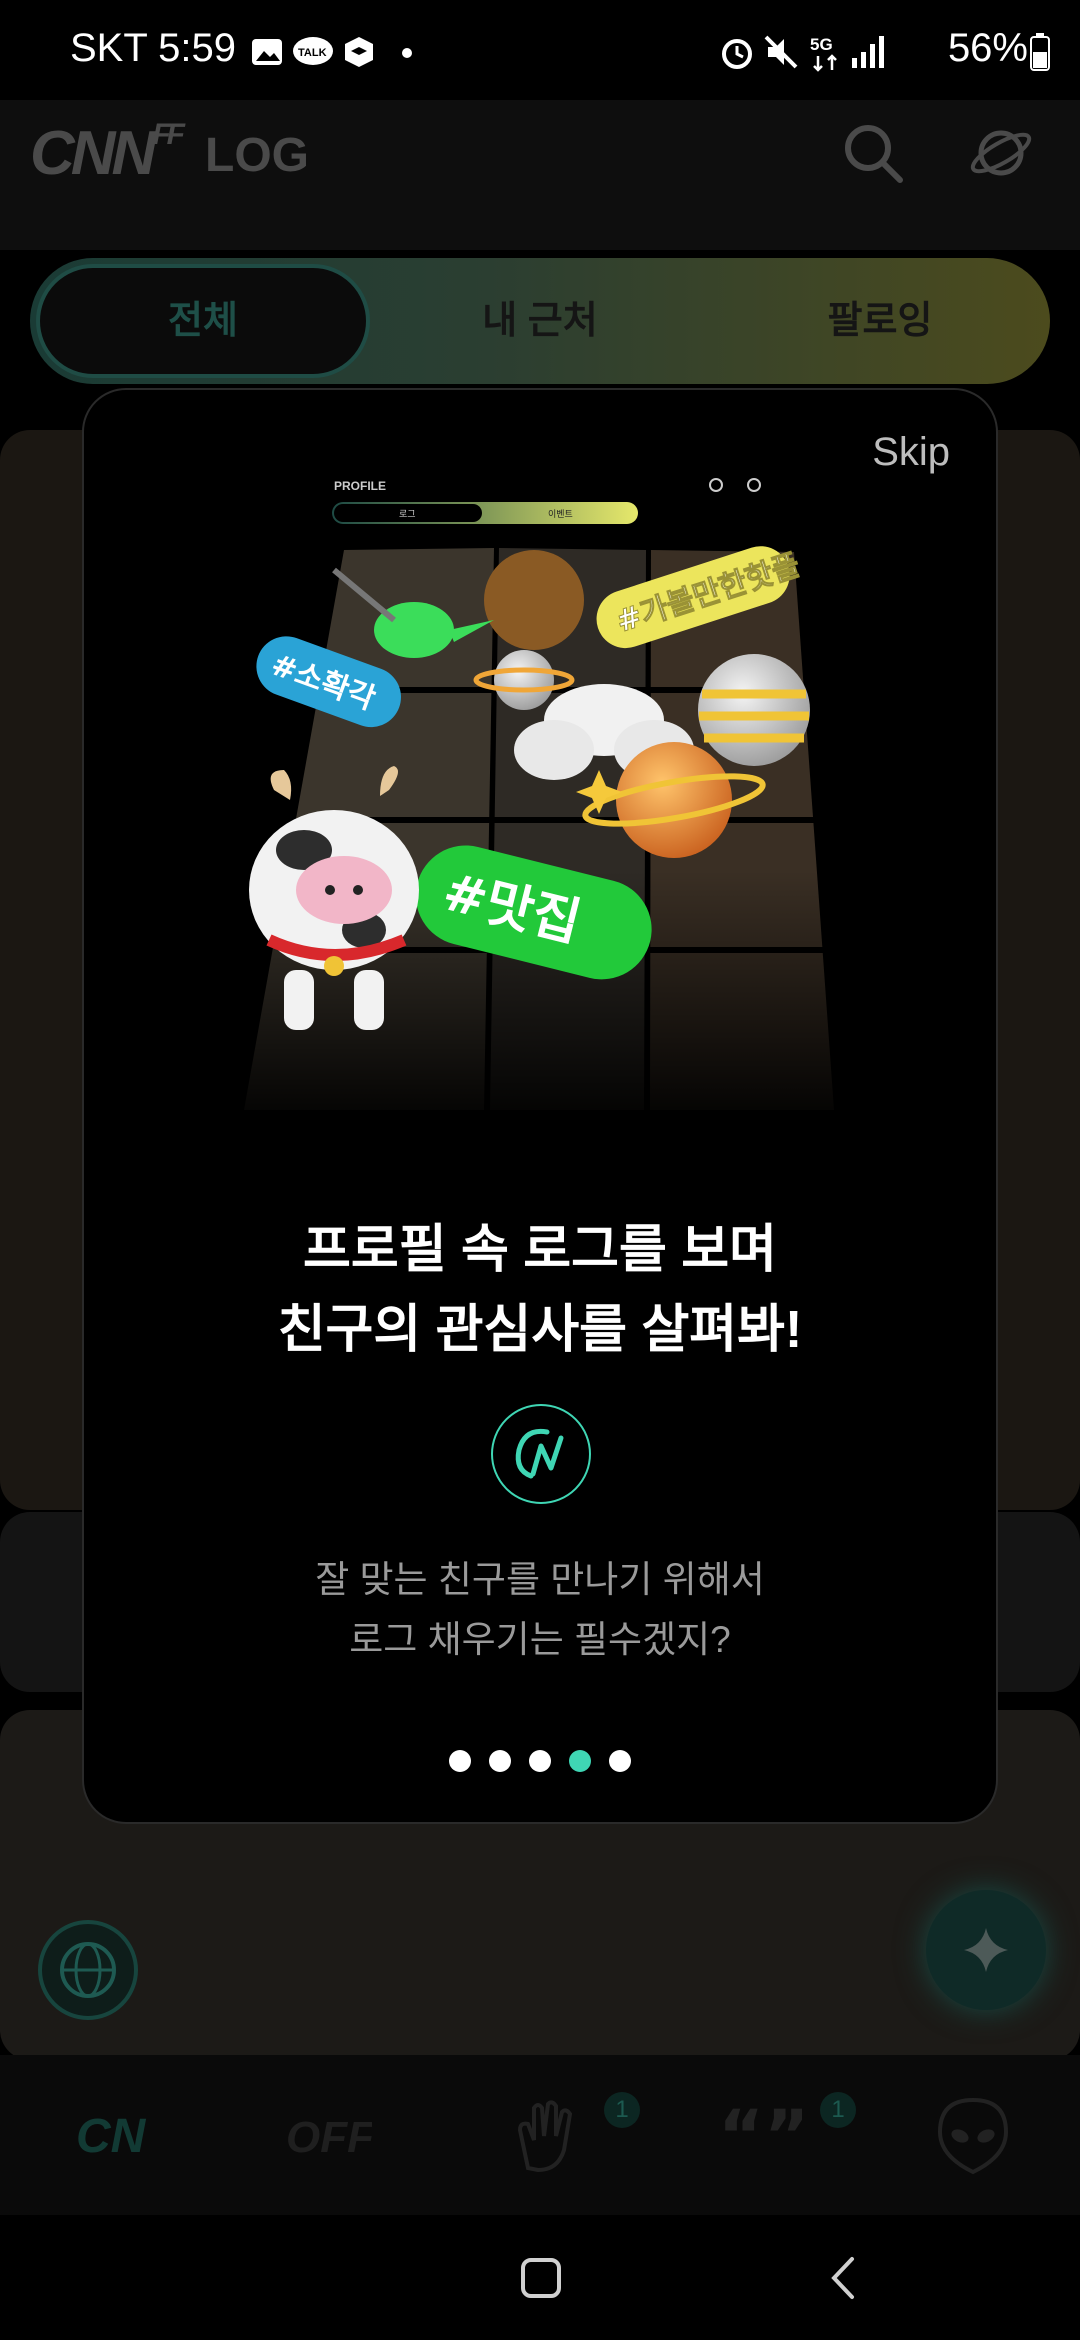 The height and width of the screenshot is (2340, 1080). I want to click on illus-tab-log: 로그, so click(407, 515).